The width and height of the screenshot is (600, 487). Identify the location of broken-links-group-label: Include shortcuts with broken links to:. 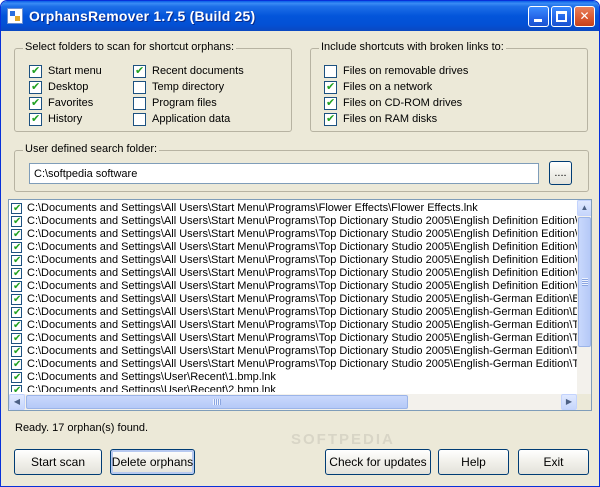
(412, 47).